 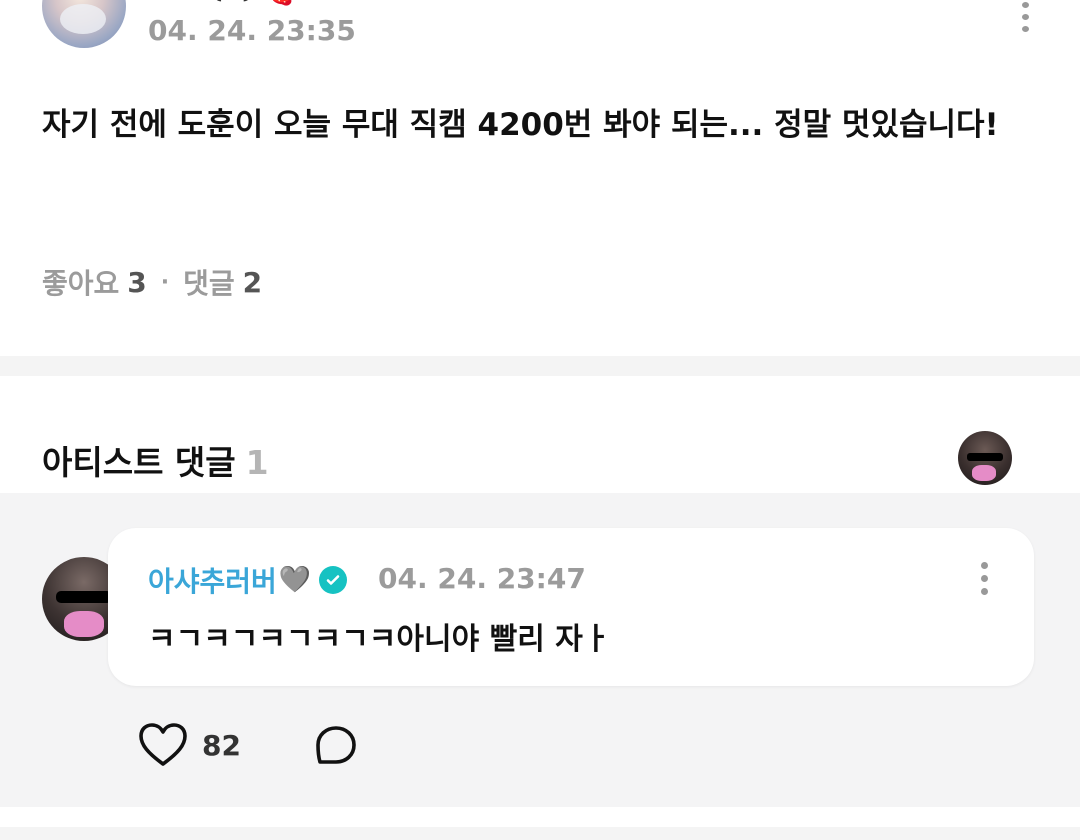 I want to click on artist-comments-title: 아티스트 댓글 1, so click(x=155, y=460).